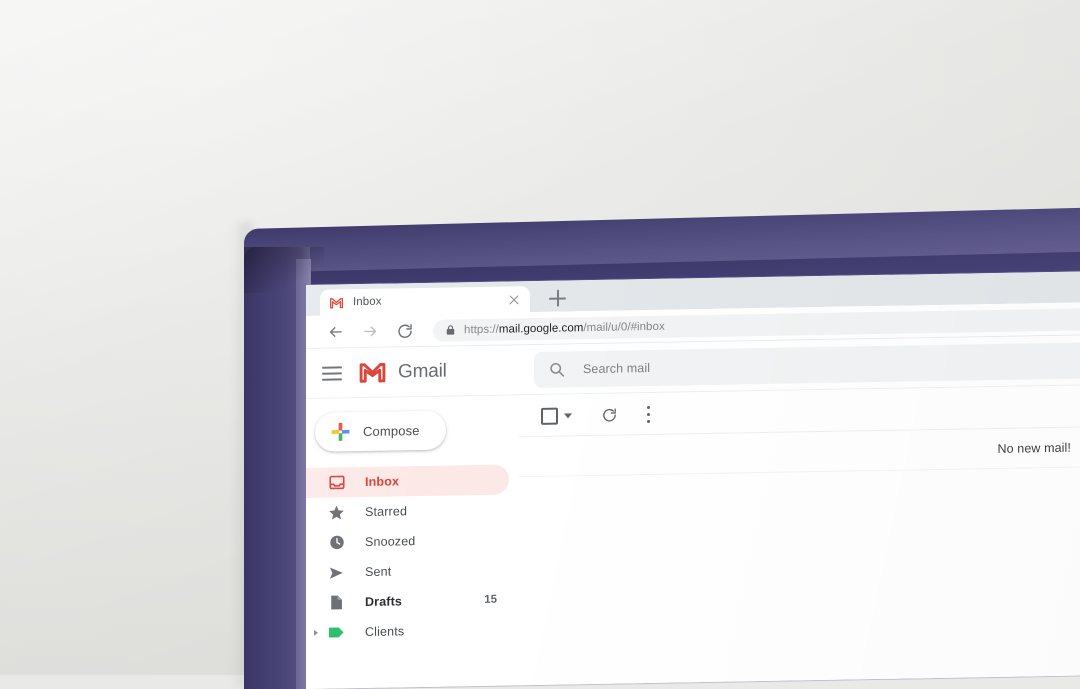 This screenshot has width=1080, height=689. What do you see at coordinates (386, 511) in the screenshot?
I see `sidebar-item-label: Starred` at bounding box center [386, 511].